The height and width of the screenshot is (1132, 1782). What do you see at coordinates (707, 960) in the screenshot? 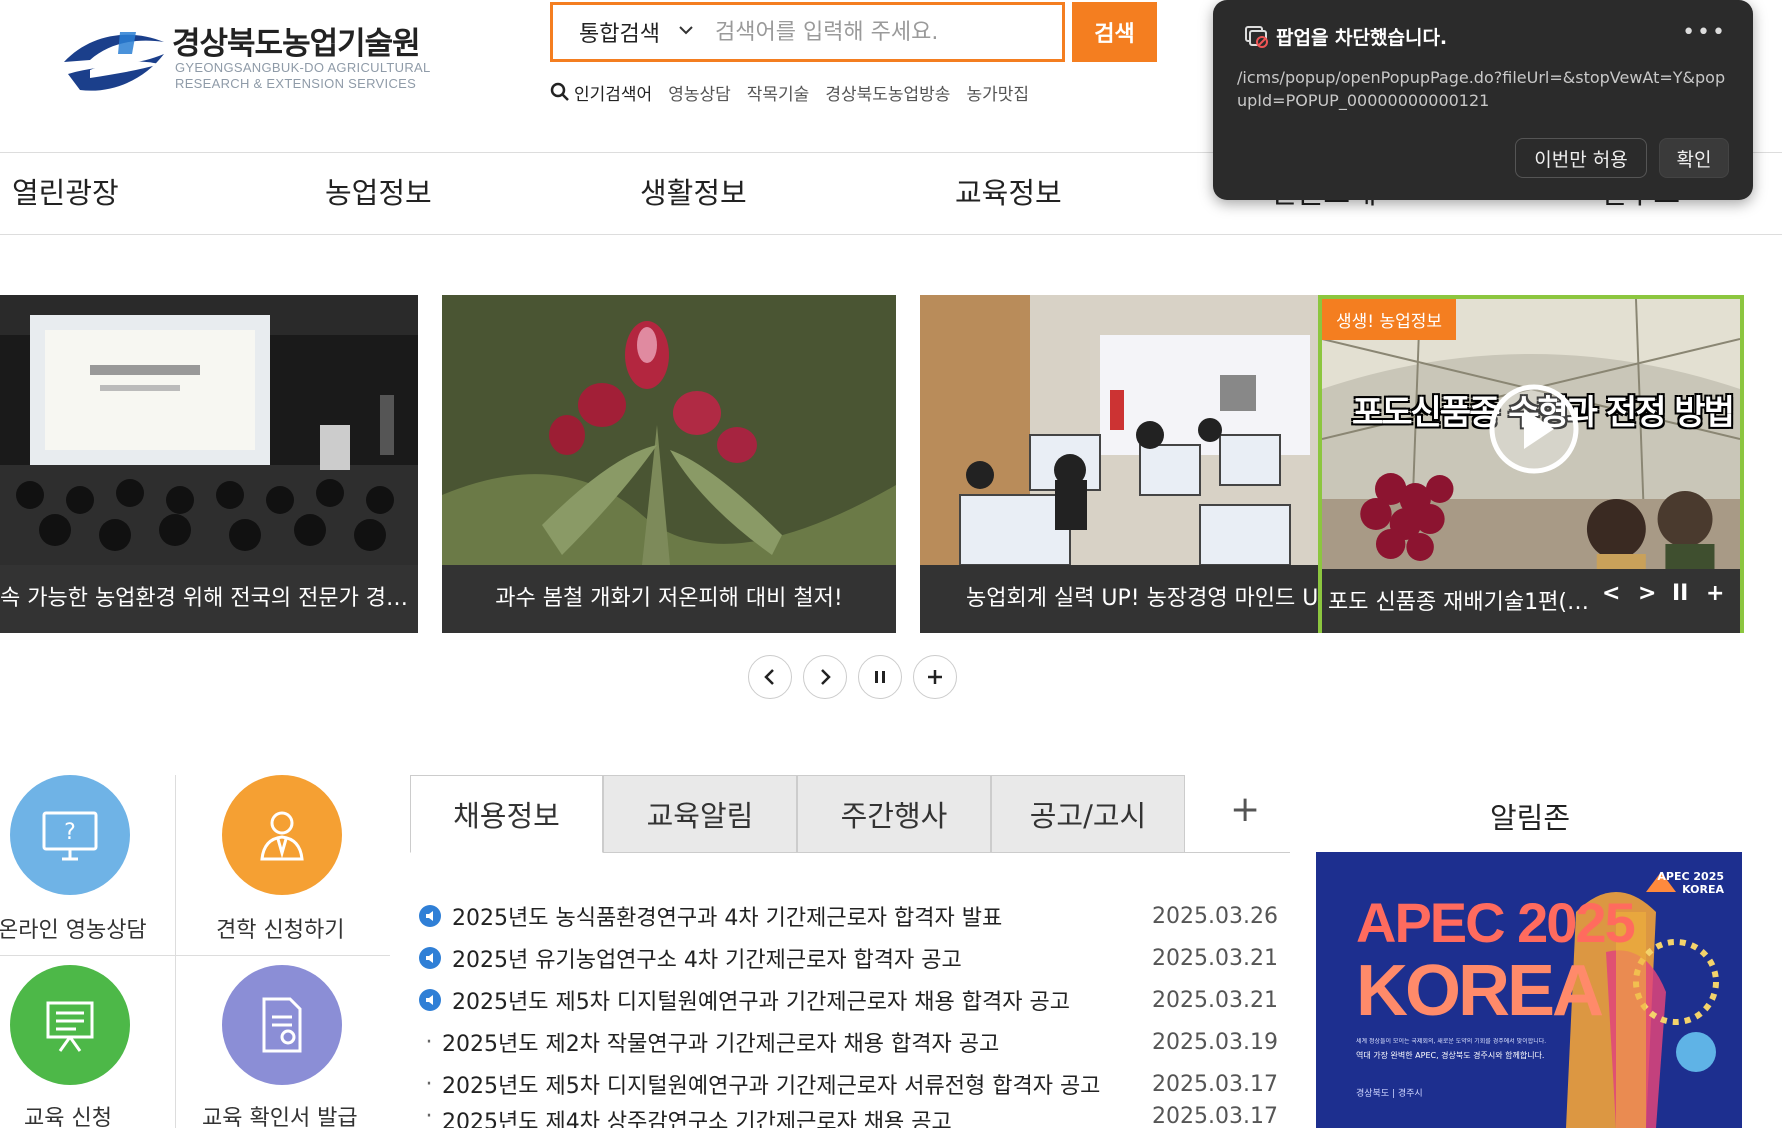
I see `news-title: 2025년 유기농업연구소 4차 기간제근로자 합격자 공고` at bounding box center [707, 960].